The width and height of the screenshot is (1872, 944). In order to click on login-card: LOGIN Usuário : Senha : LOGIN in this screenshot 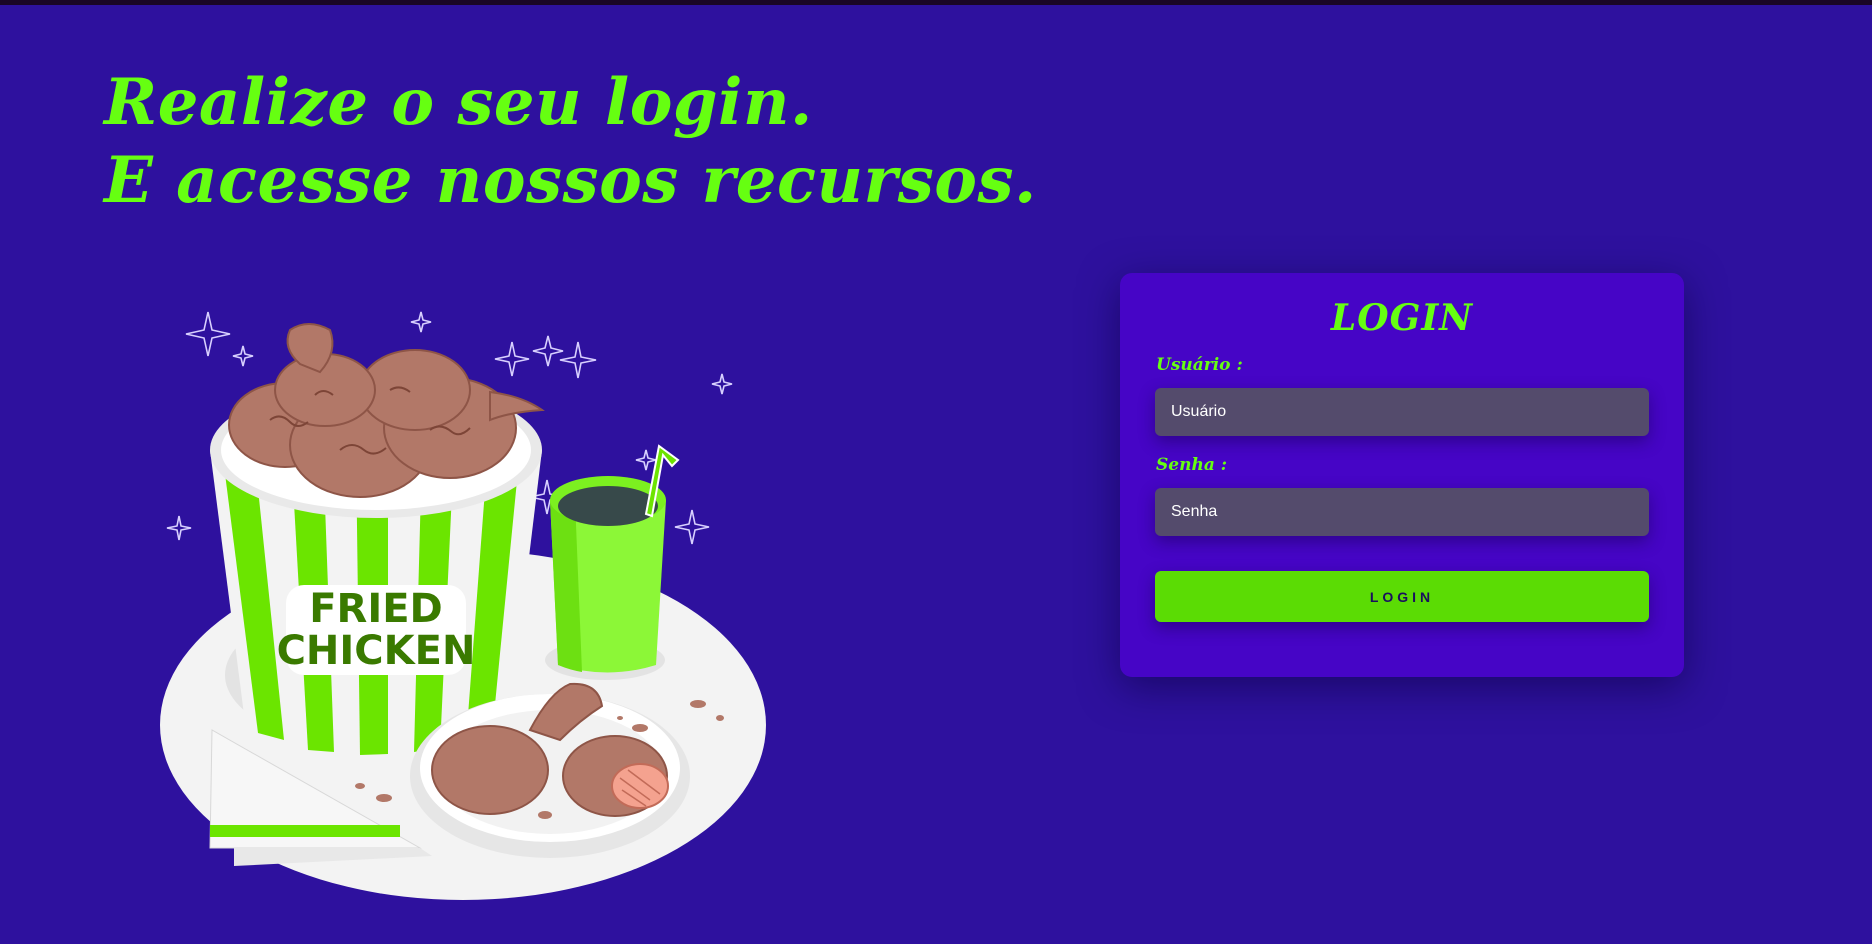, I will do `click(1402, 475)`.